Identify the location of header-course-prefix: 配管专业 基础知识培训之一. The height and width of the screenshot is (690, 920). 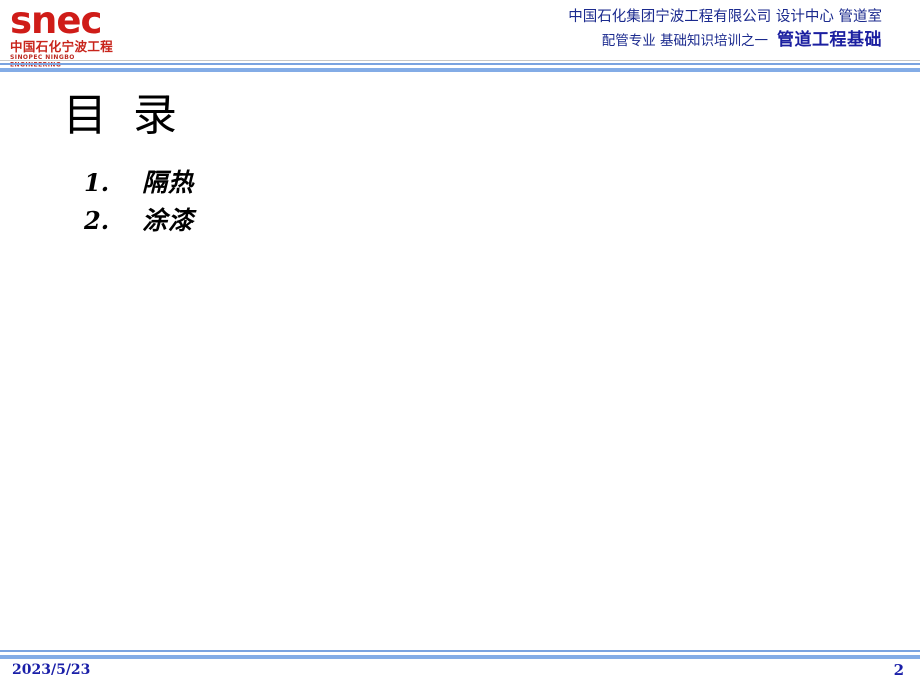
(684, 41).